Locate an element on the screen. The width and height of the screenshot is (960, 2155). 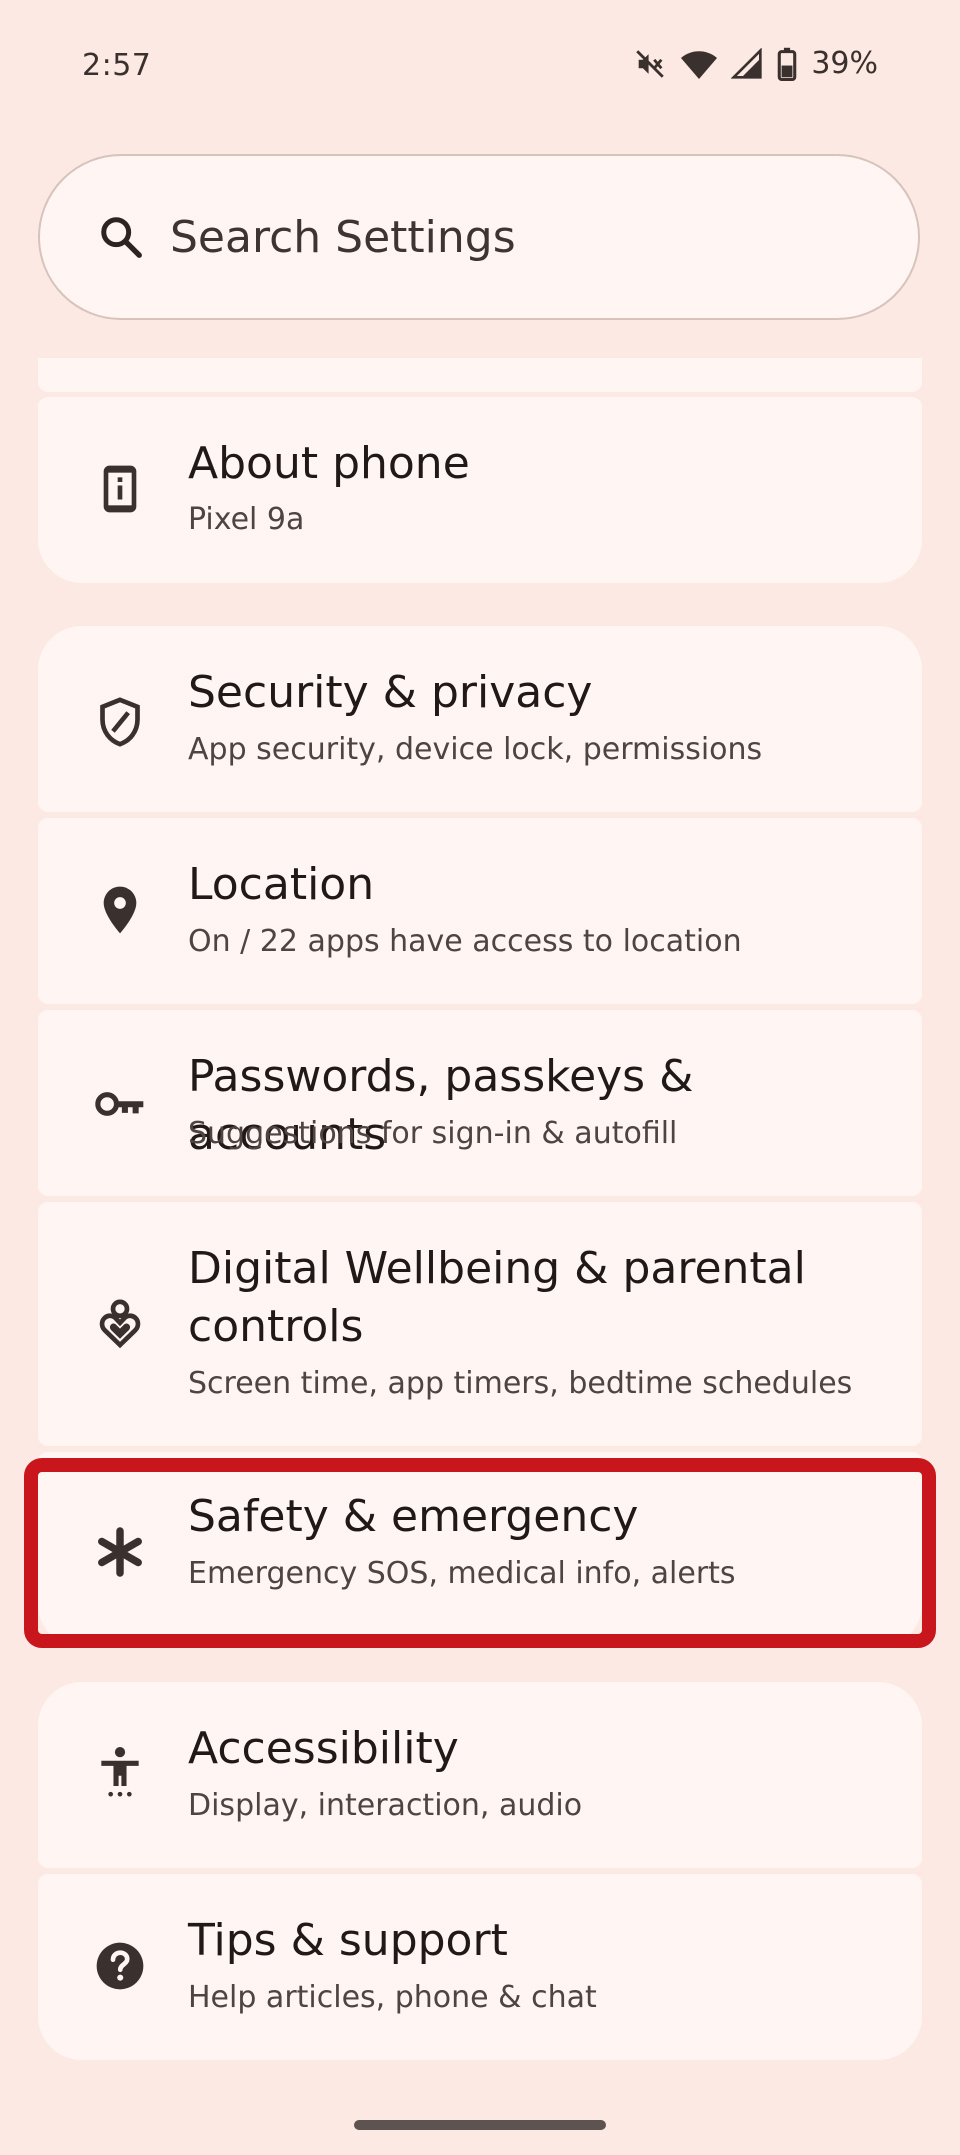
asterisk-icon is located at coordinates (120, 1552).